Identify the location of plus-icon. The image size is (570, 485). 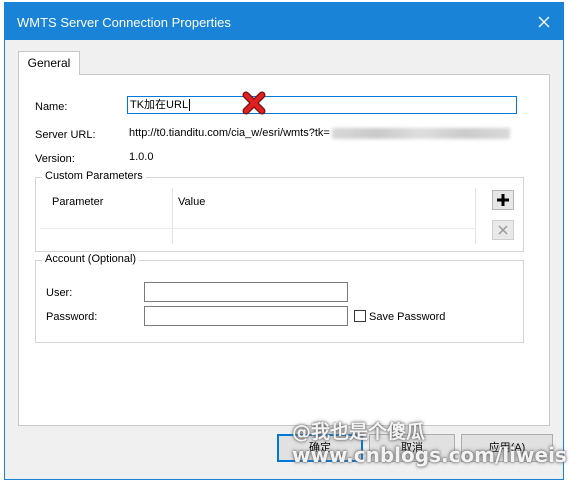
(503, 200).